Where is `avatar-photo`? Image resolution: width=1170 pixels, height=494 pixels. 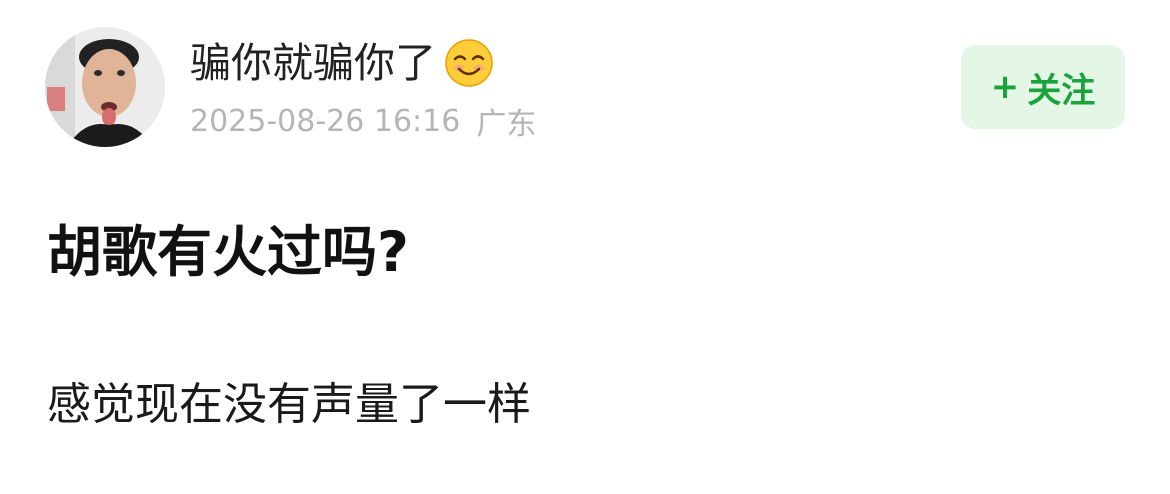 avatar-photo is located at coordinates (105, 87).